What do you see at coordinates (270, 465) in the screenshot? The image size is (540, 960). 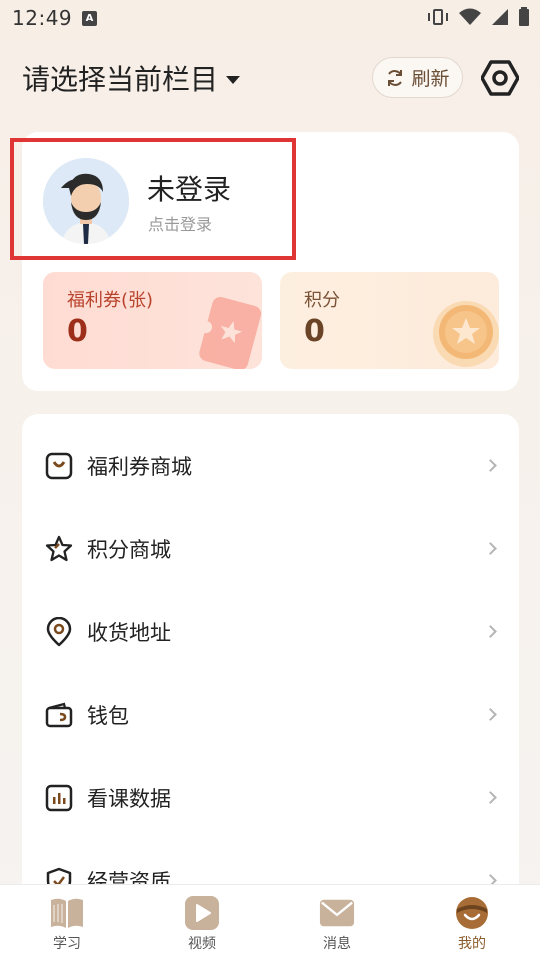 I see `menu-item-coupon-mall: 福利券商城` at bounding box center [270, 465].